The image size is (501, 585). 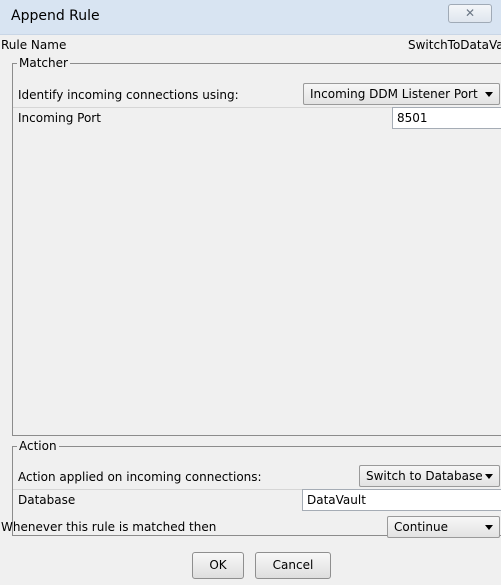 I want to click on close-icon: ✕, so click(x=470, y=13).